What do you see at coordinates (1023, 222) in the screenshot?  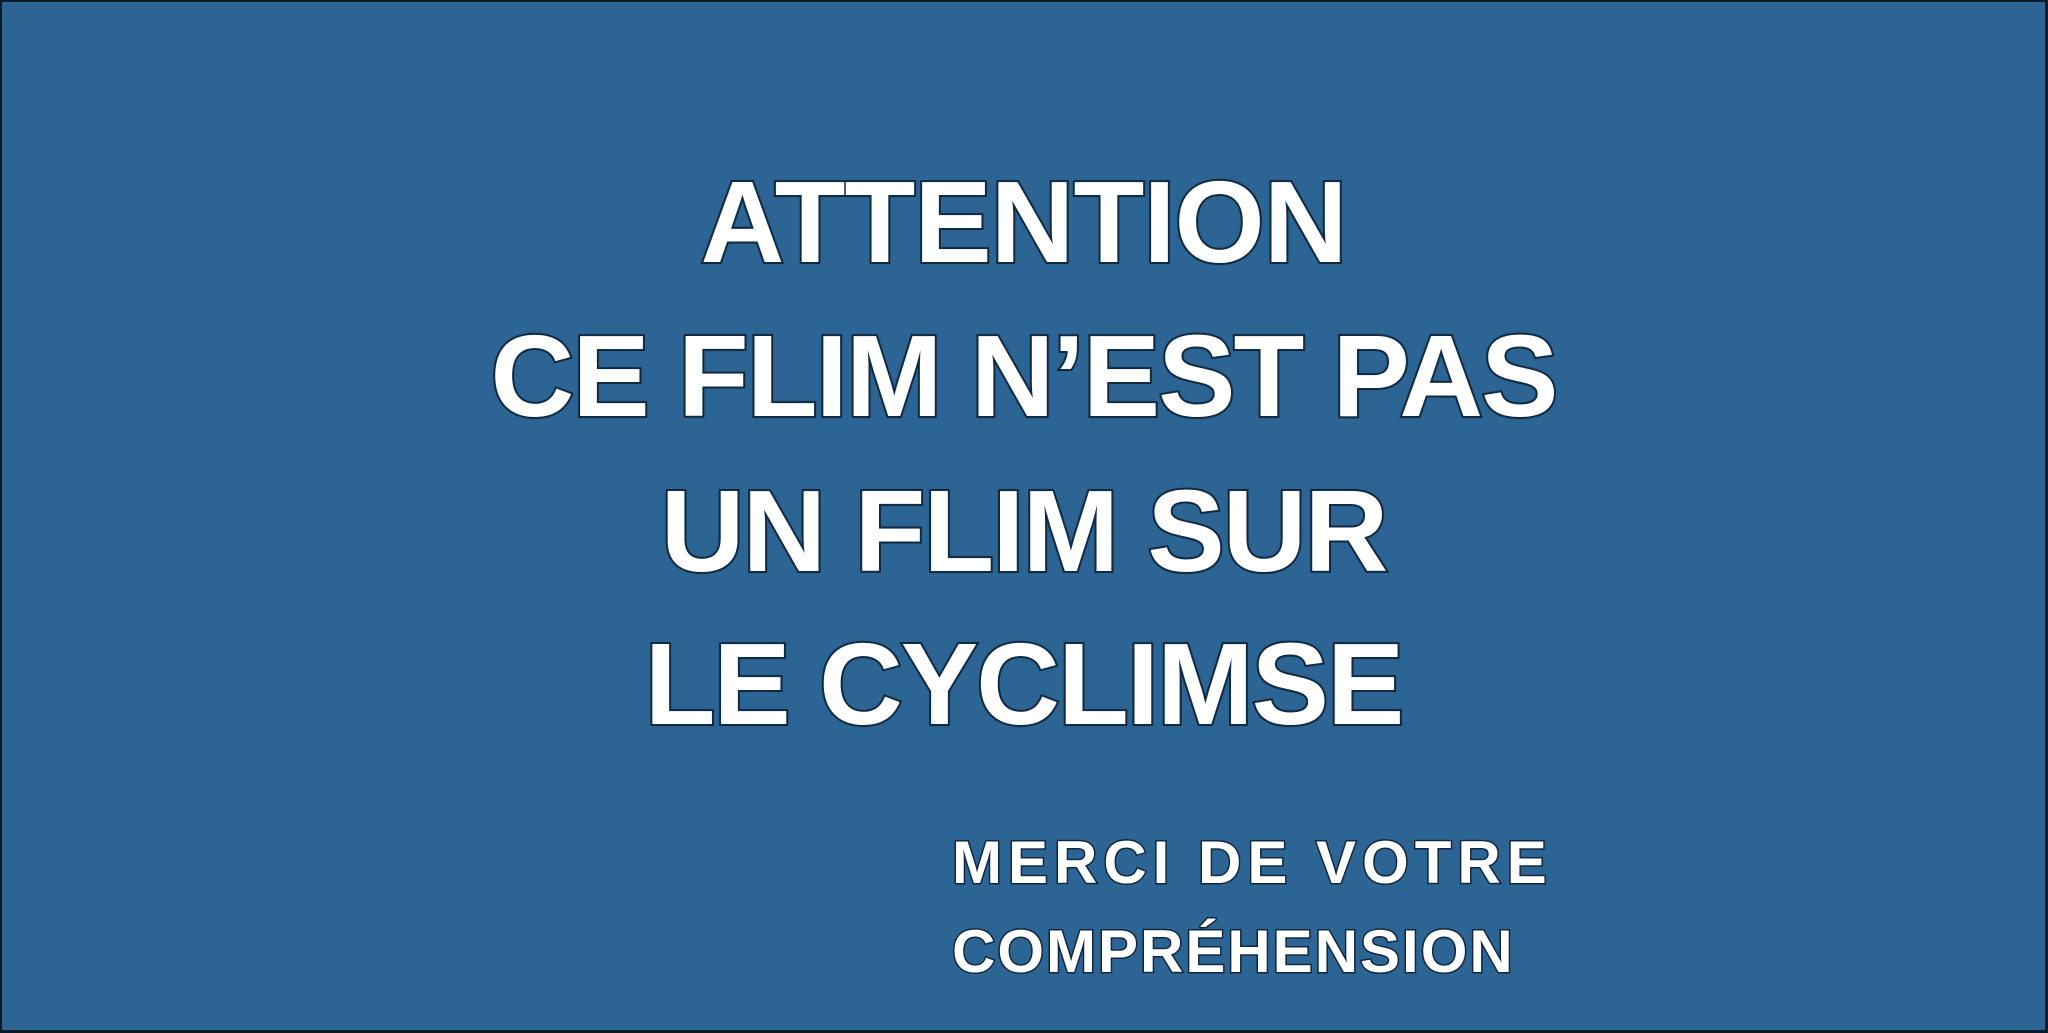 I see `headline-line-1: ATTENTION` at bounding box center [1023, 222].